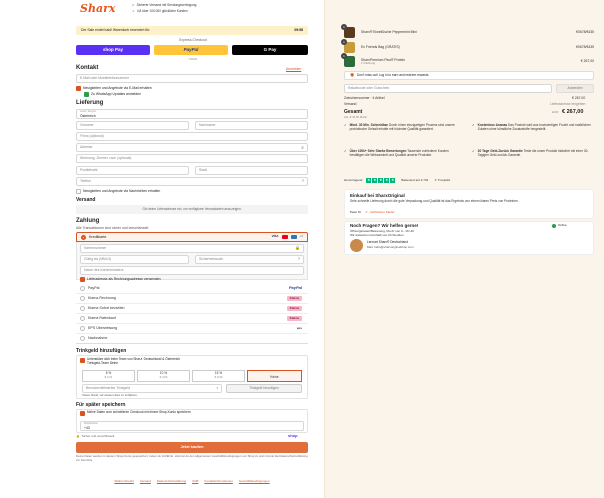 Image resolution: width=604 pixels, height=498 pixels. Describe the element at coordinates (192, 158) in the screenshot. I see `apartment-field: Wohnung, Zimmer, usw. (optional)` at that location.